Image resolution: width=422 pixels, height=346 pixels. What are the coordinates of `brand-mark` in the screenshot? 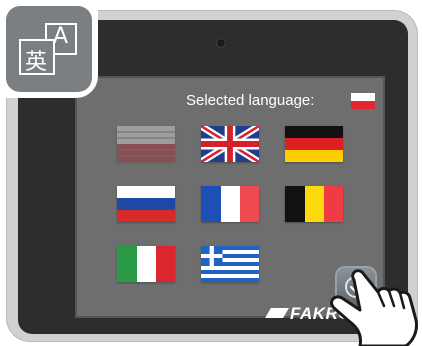 It's located at (277, 313).